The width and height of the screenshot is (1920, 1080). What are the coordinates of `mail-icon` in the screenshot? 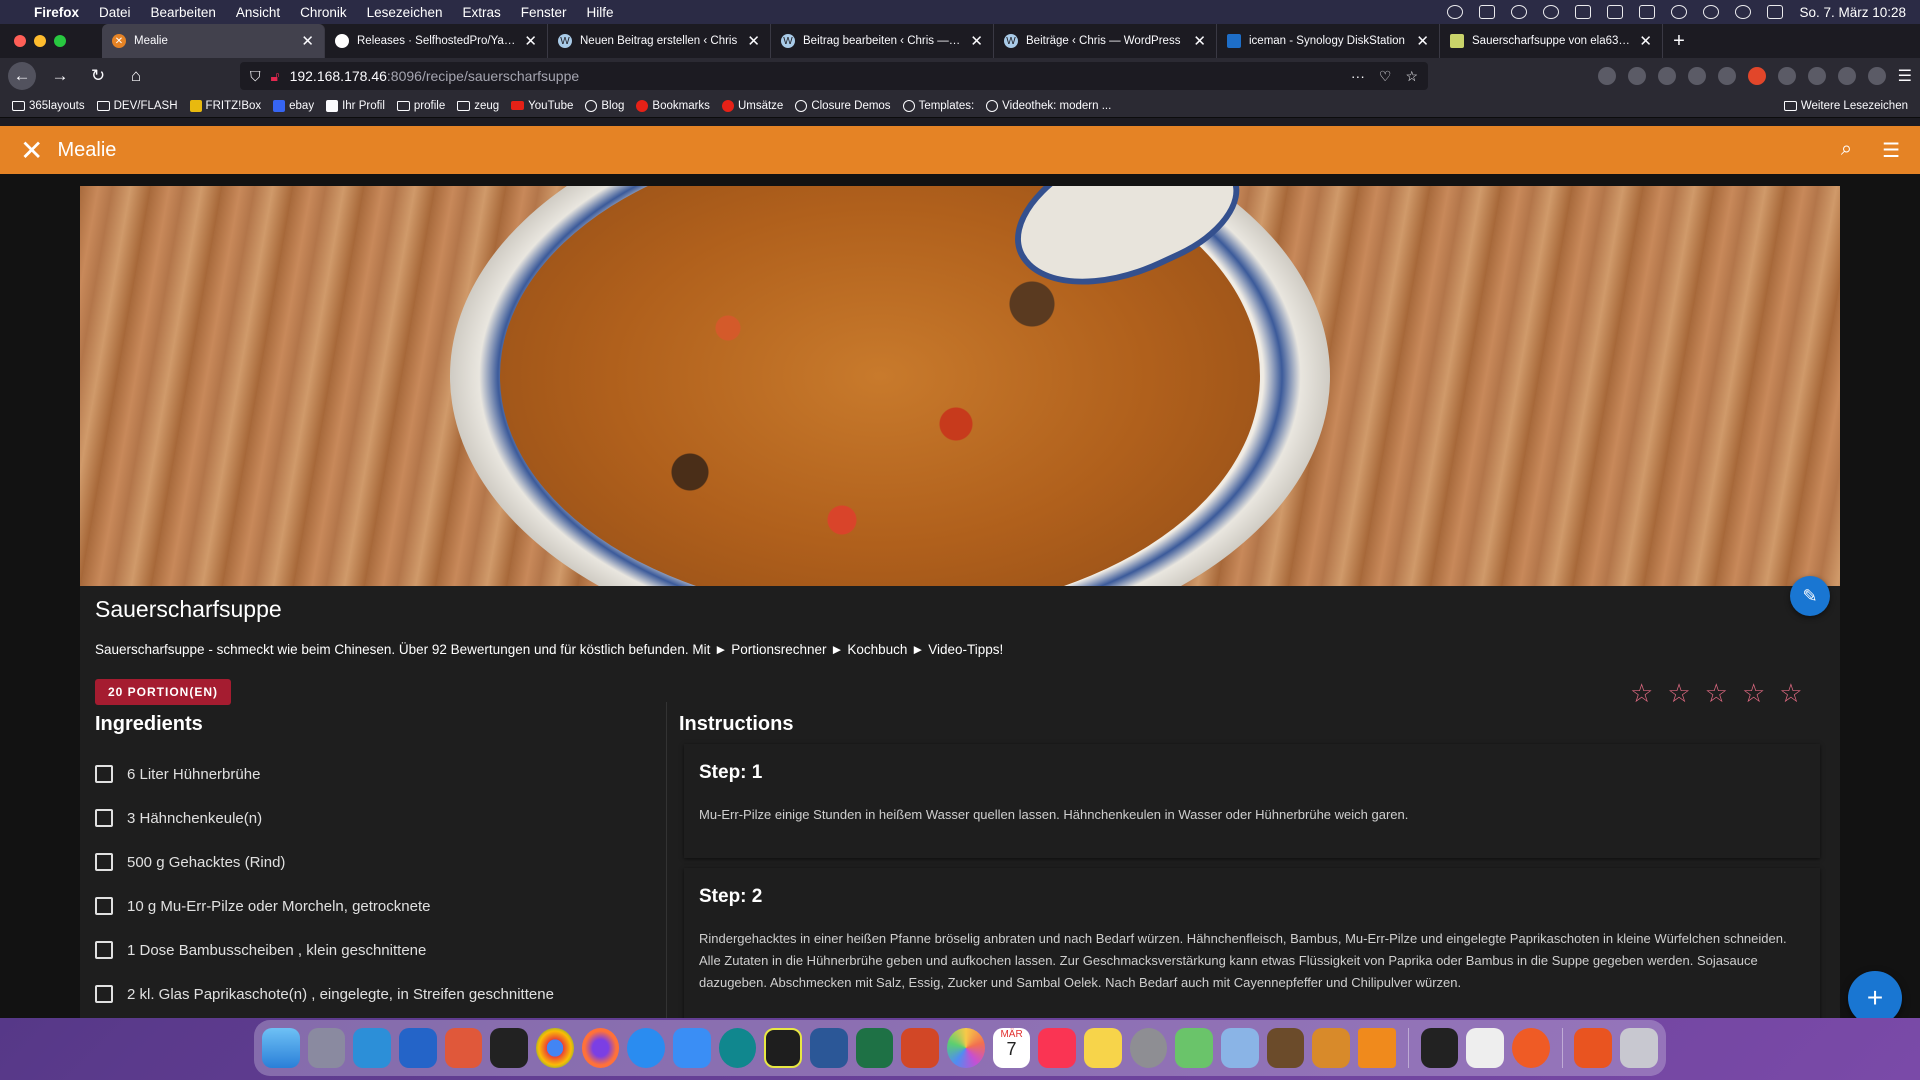 It's located at (691, 1048).